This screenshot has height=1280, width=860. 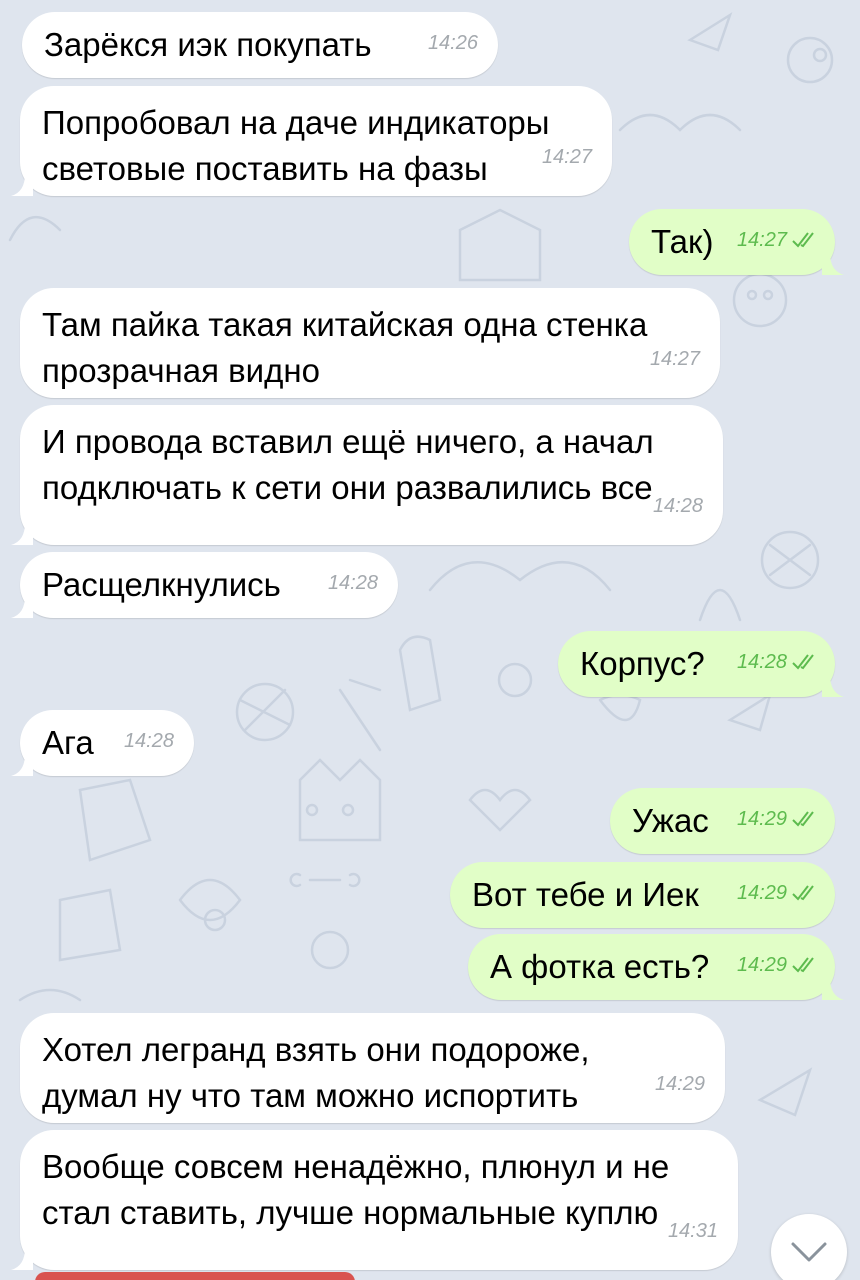 I want to click on outgoing-message: Ужас 14:29, so click(x=722, y=821).